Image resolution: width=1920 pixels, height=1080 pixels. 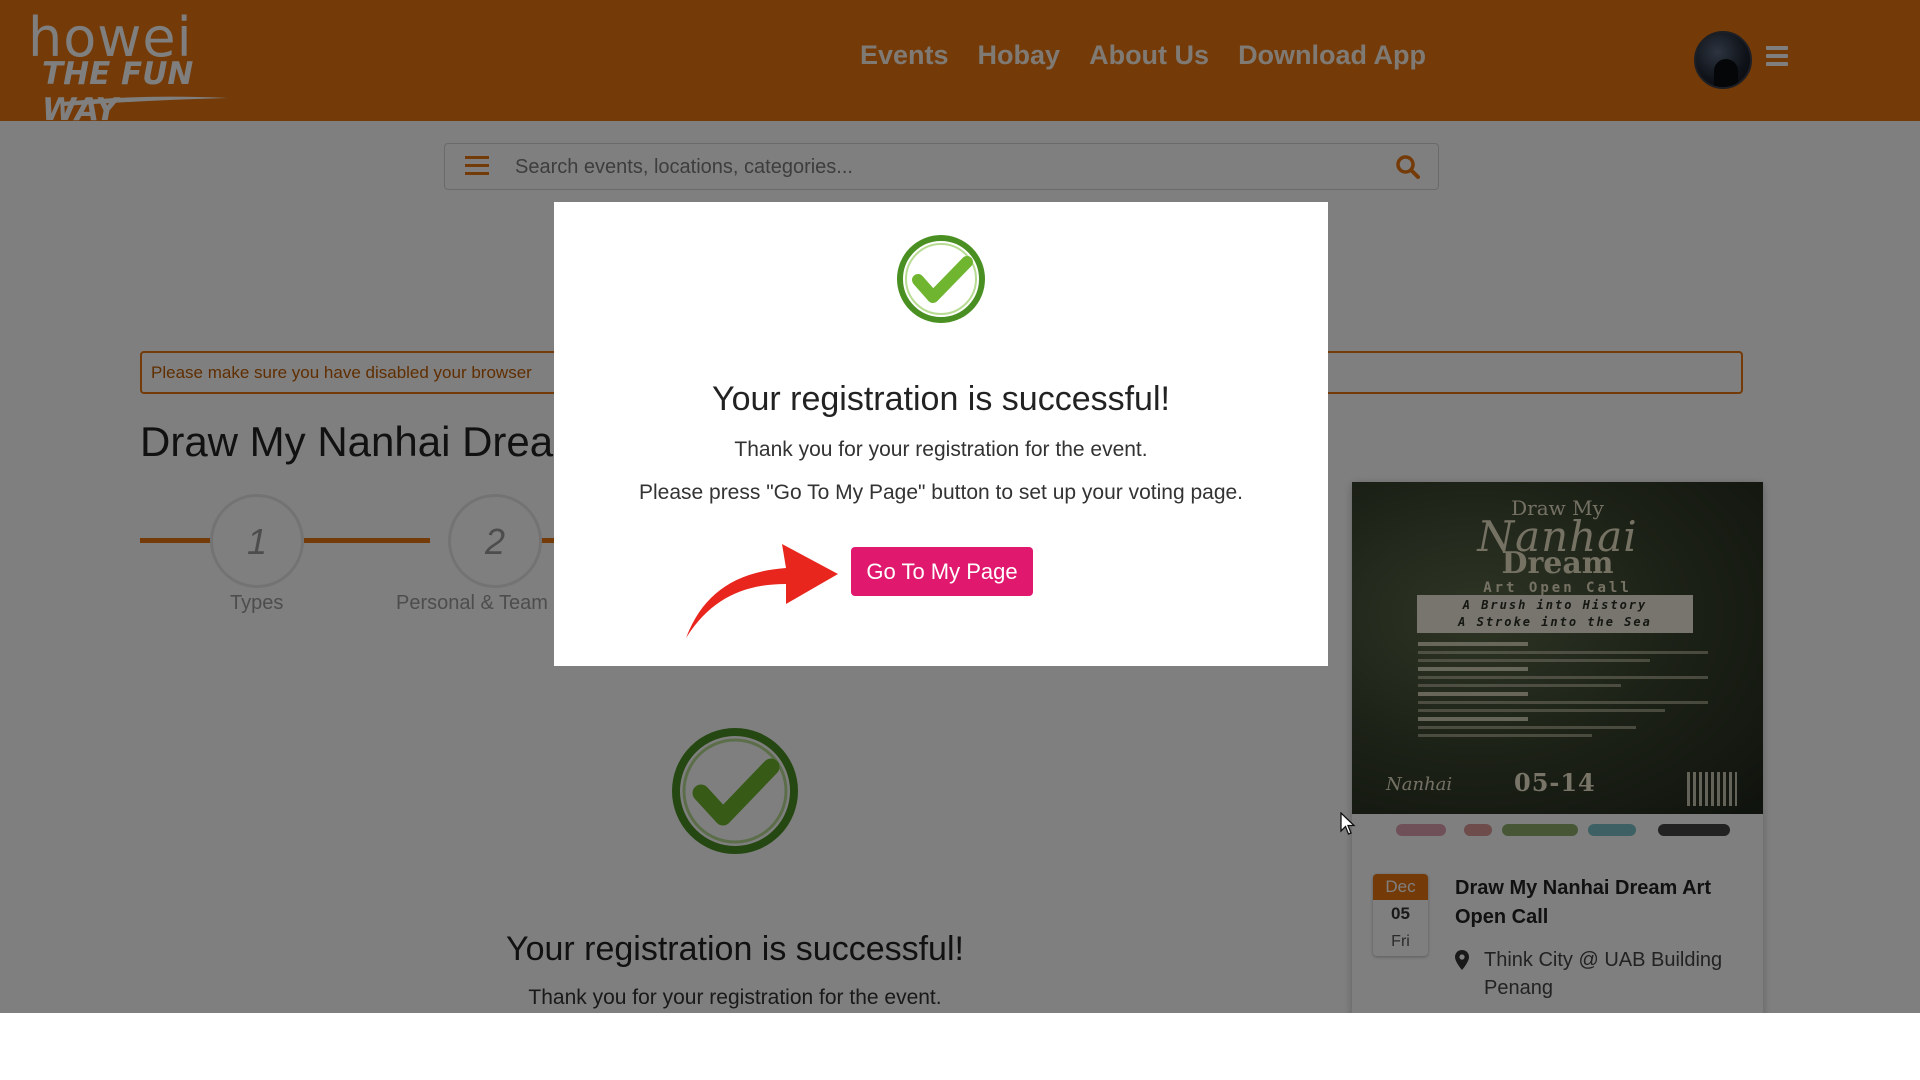 I want to click on red-arrow-icon, so click(x=762, y=591).